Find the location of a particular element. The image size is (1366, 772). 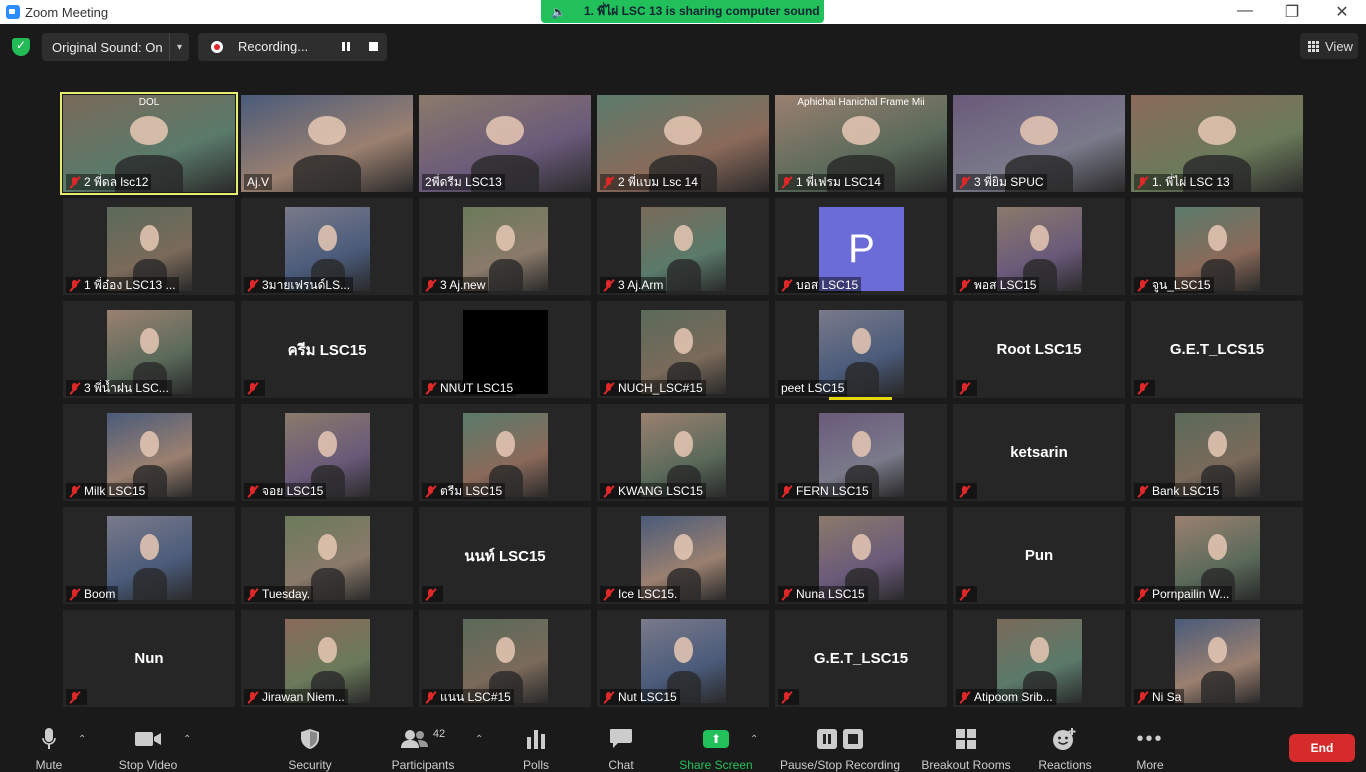

participant-tile: ครีม LSC15 is located at coordinates (327, 349).